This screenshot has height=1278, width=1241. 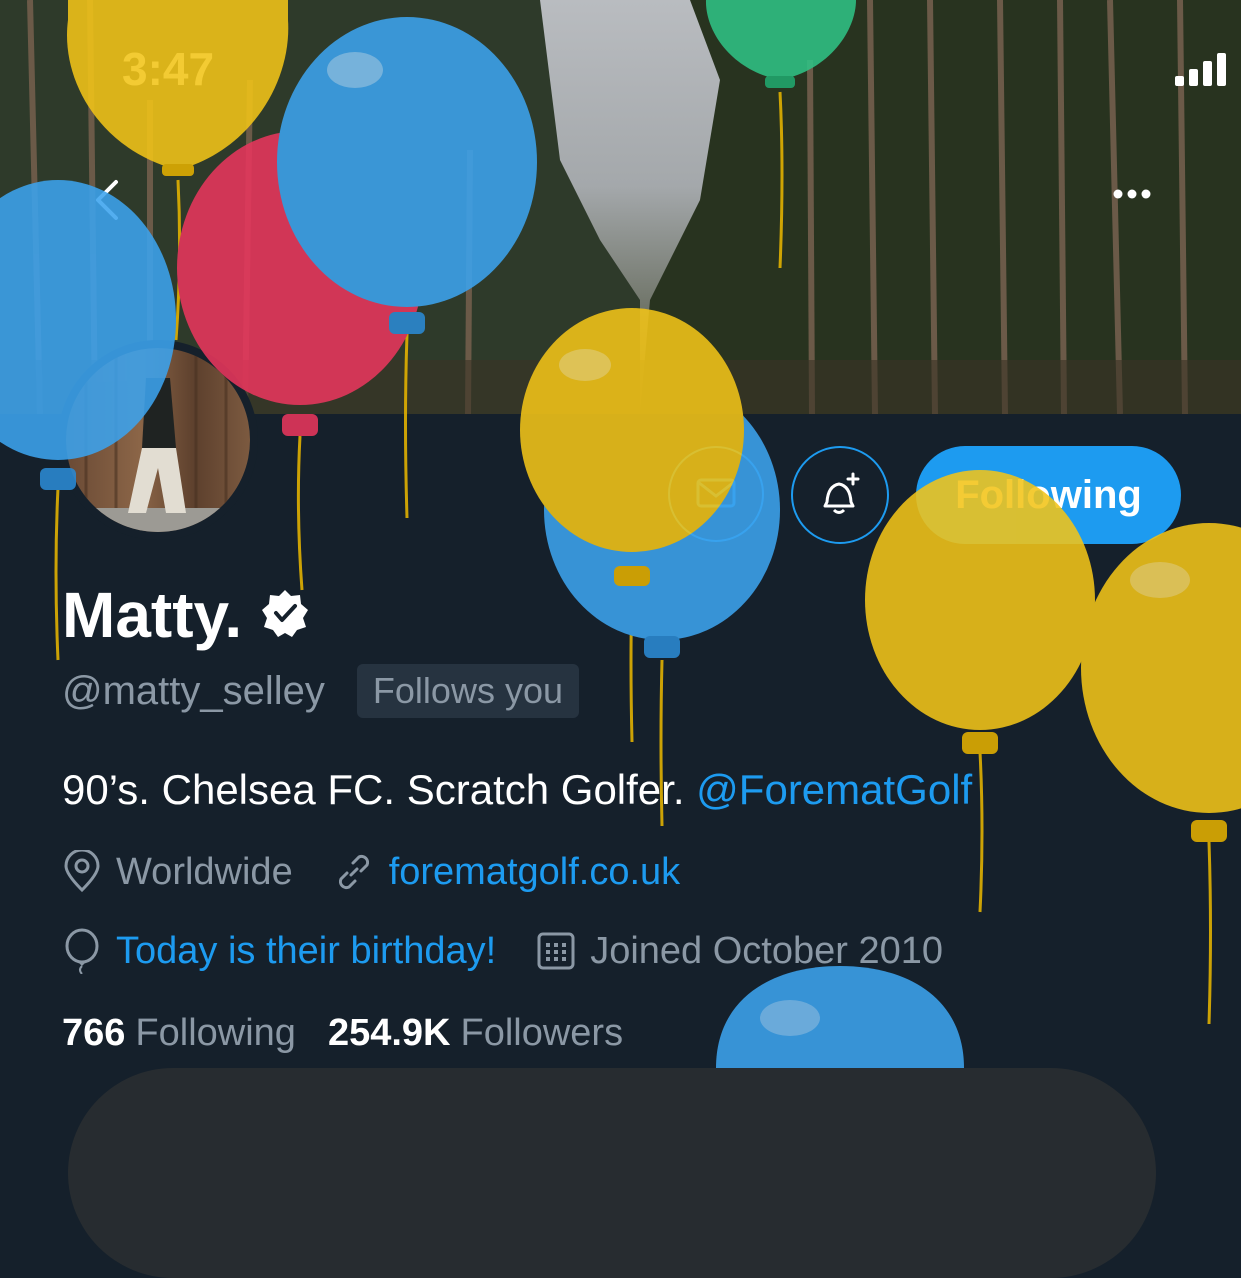 I want to click on notifications-button, so click(x=840, y=495).